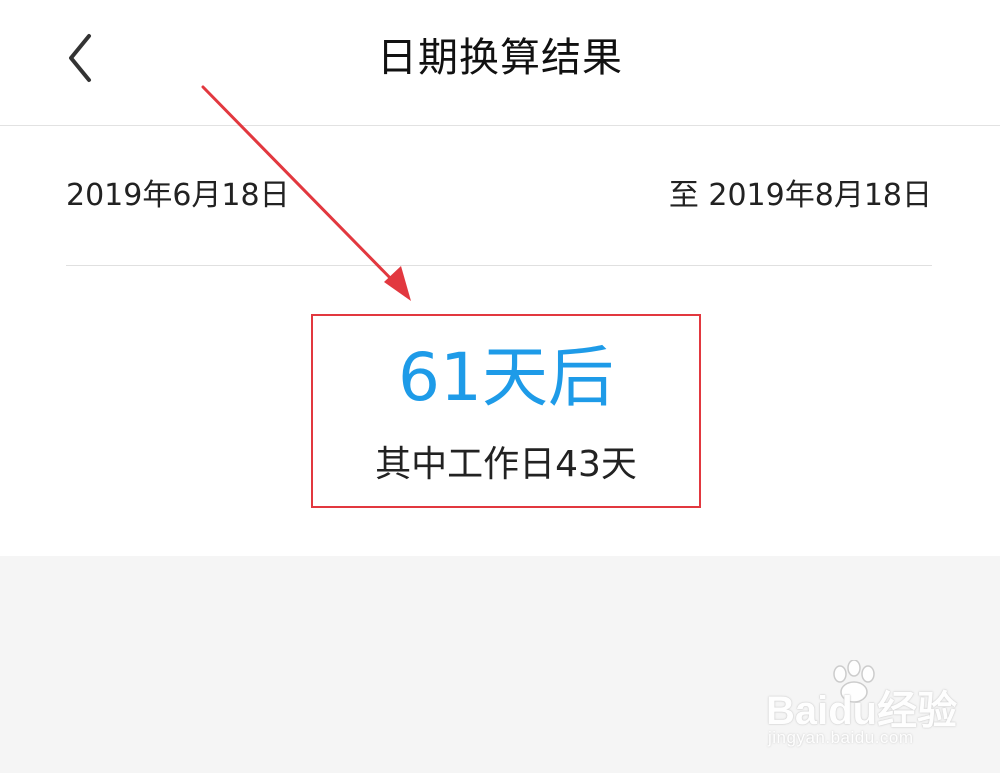 This screenshot has width=1000, height=773. Describe the element at coordinates (499, 196) in the screenshot. I see `date-range-row: 2019年6月18日 至 2019年8月18日` at that location.